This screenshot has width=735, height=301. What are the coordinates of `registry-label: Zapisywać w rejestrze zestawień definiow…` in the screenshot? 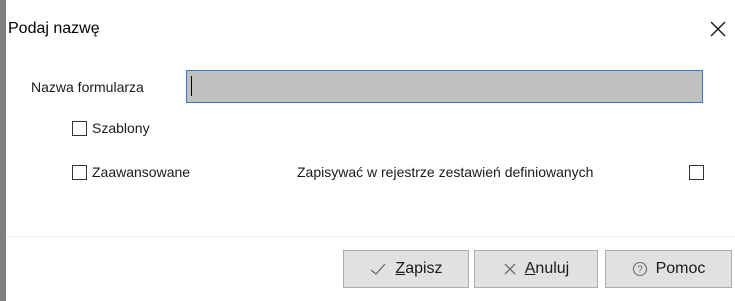 It's located at (445, 172).